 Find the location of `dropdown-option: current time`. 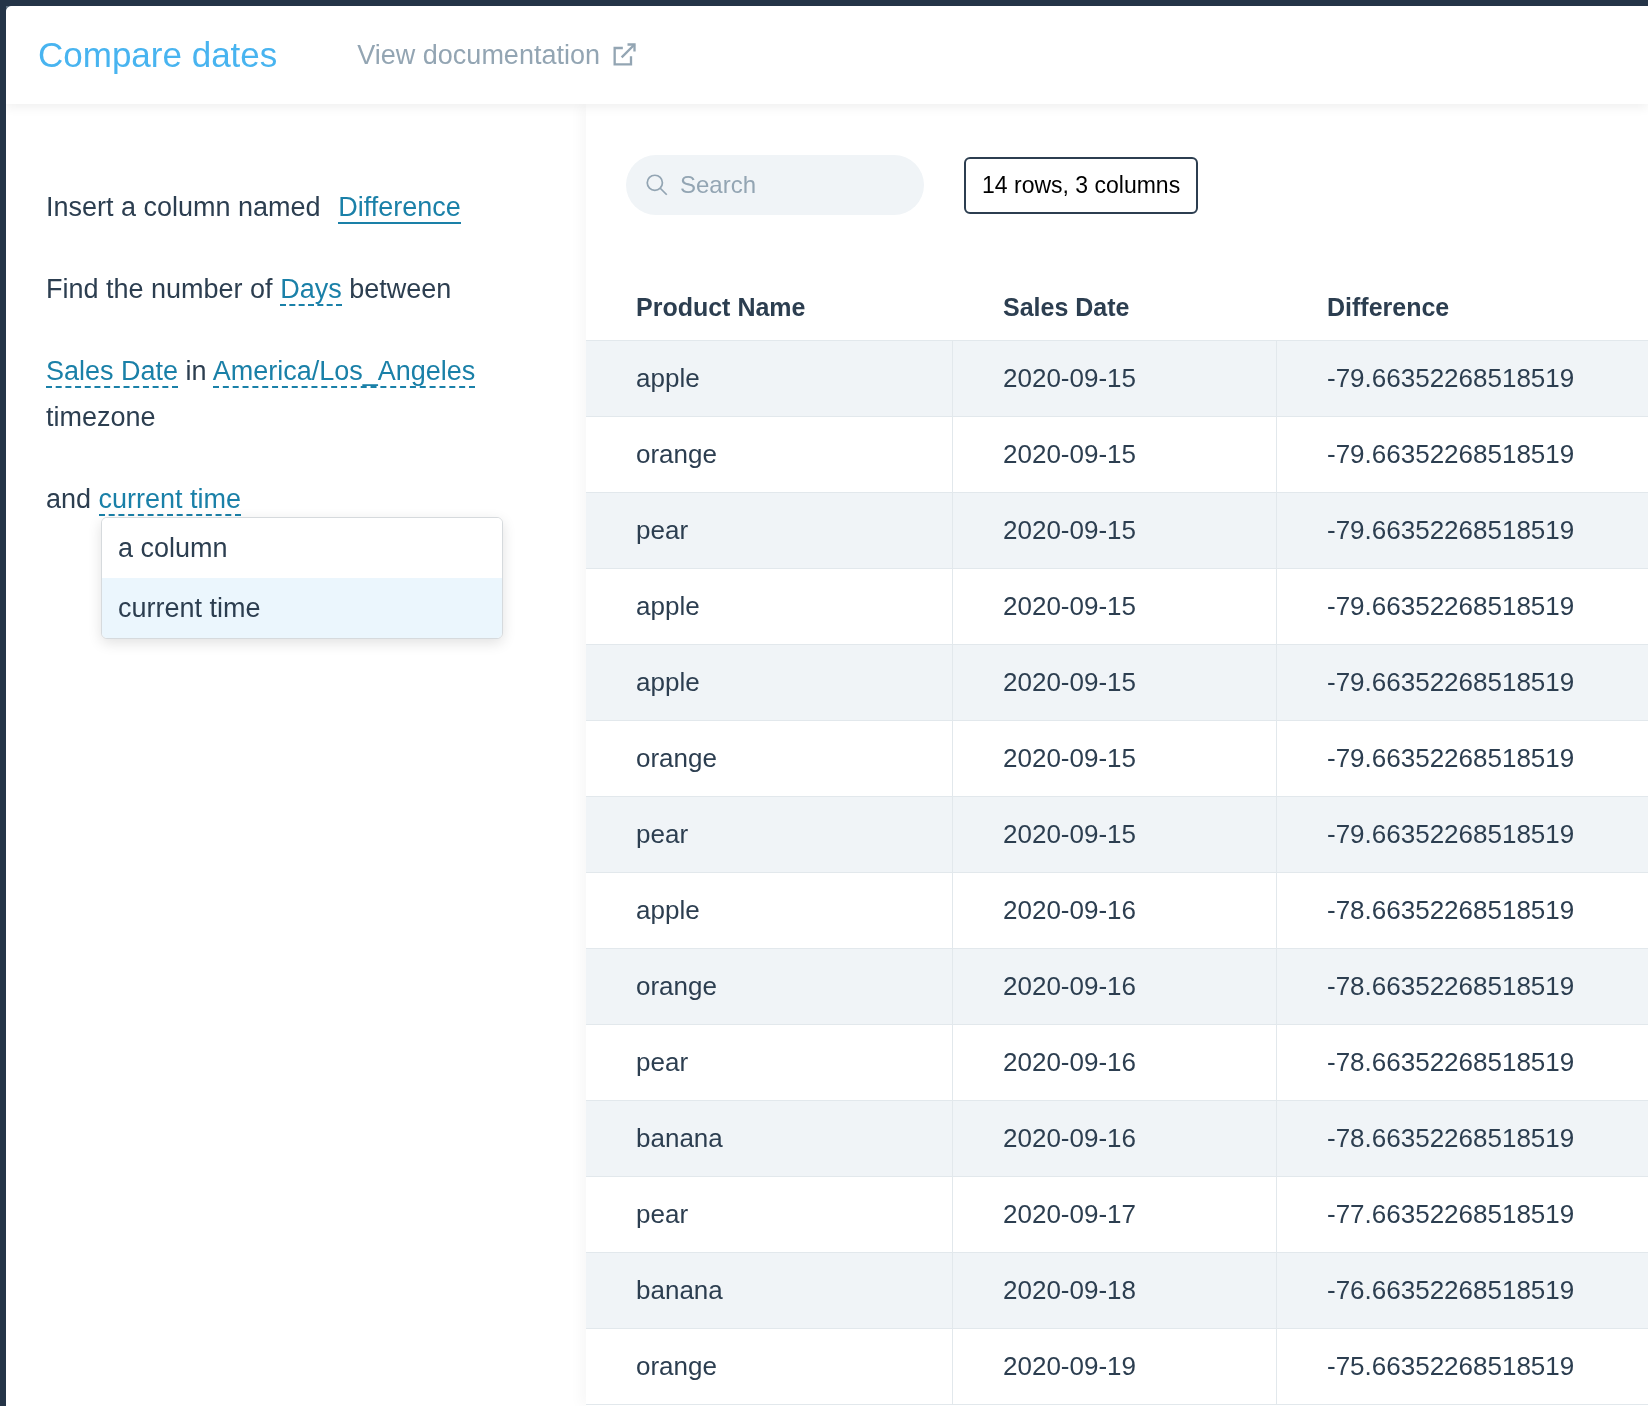

dropdown-option: current time is located at coordinates (302, 608).